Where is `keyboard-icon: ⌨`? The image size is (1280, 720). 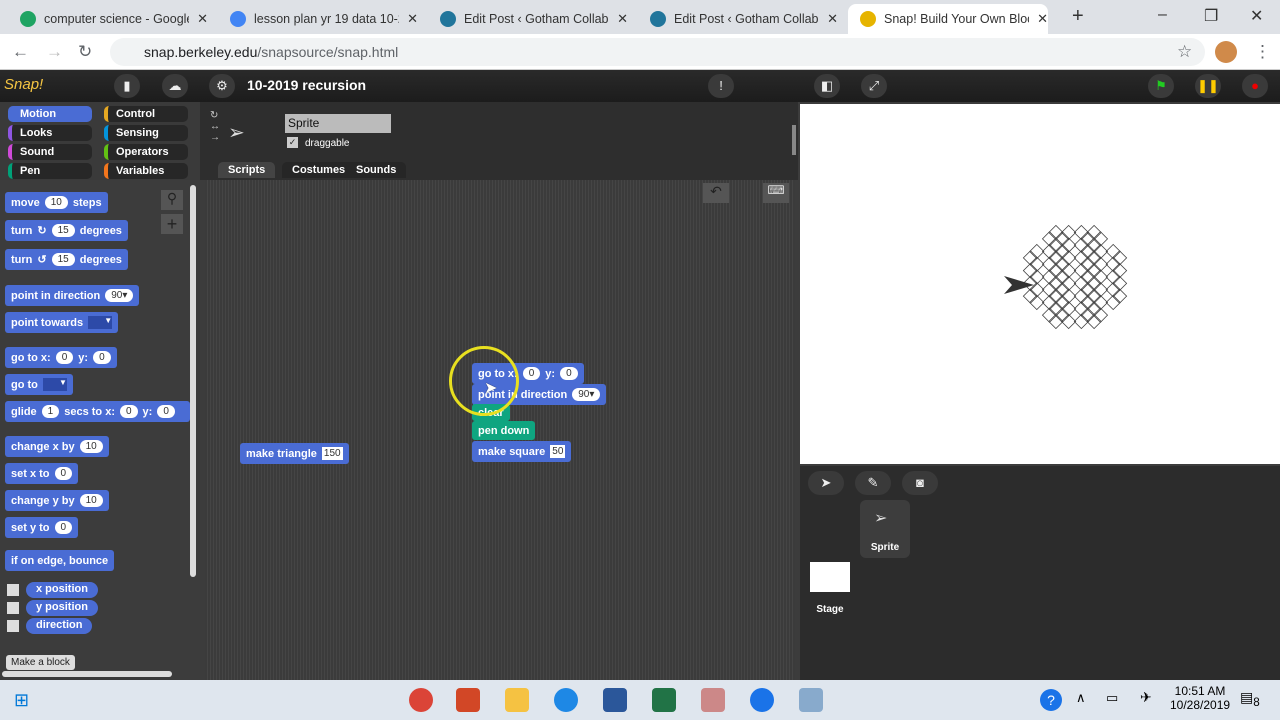
keyboard-icon: ⌨ is located at coordinates (776, 193).